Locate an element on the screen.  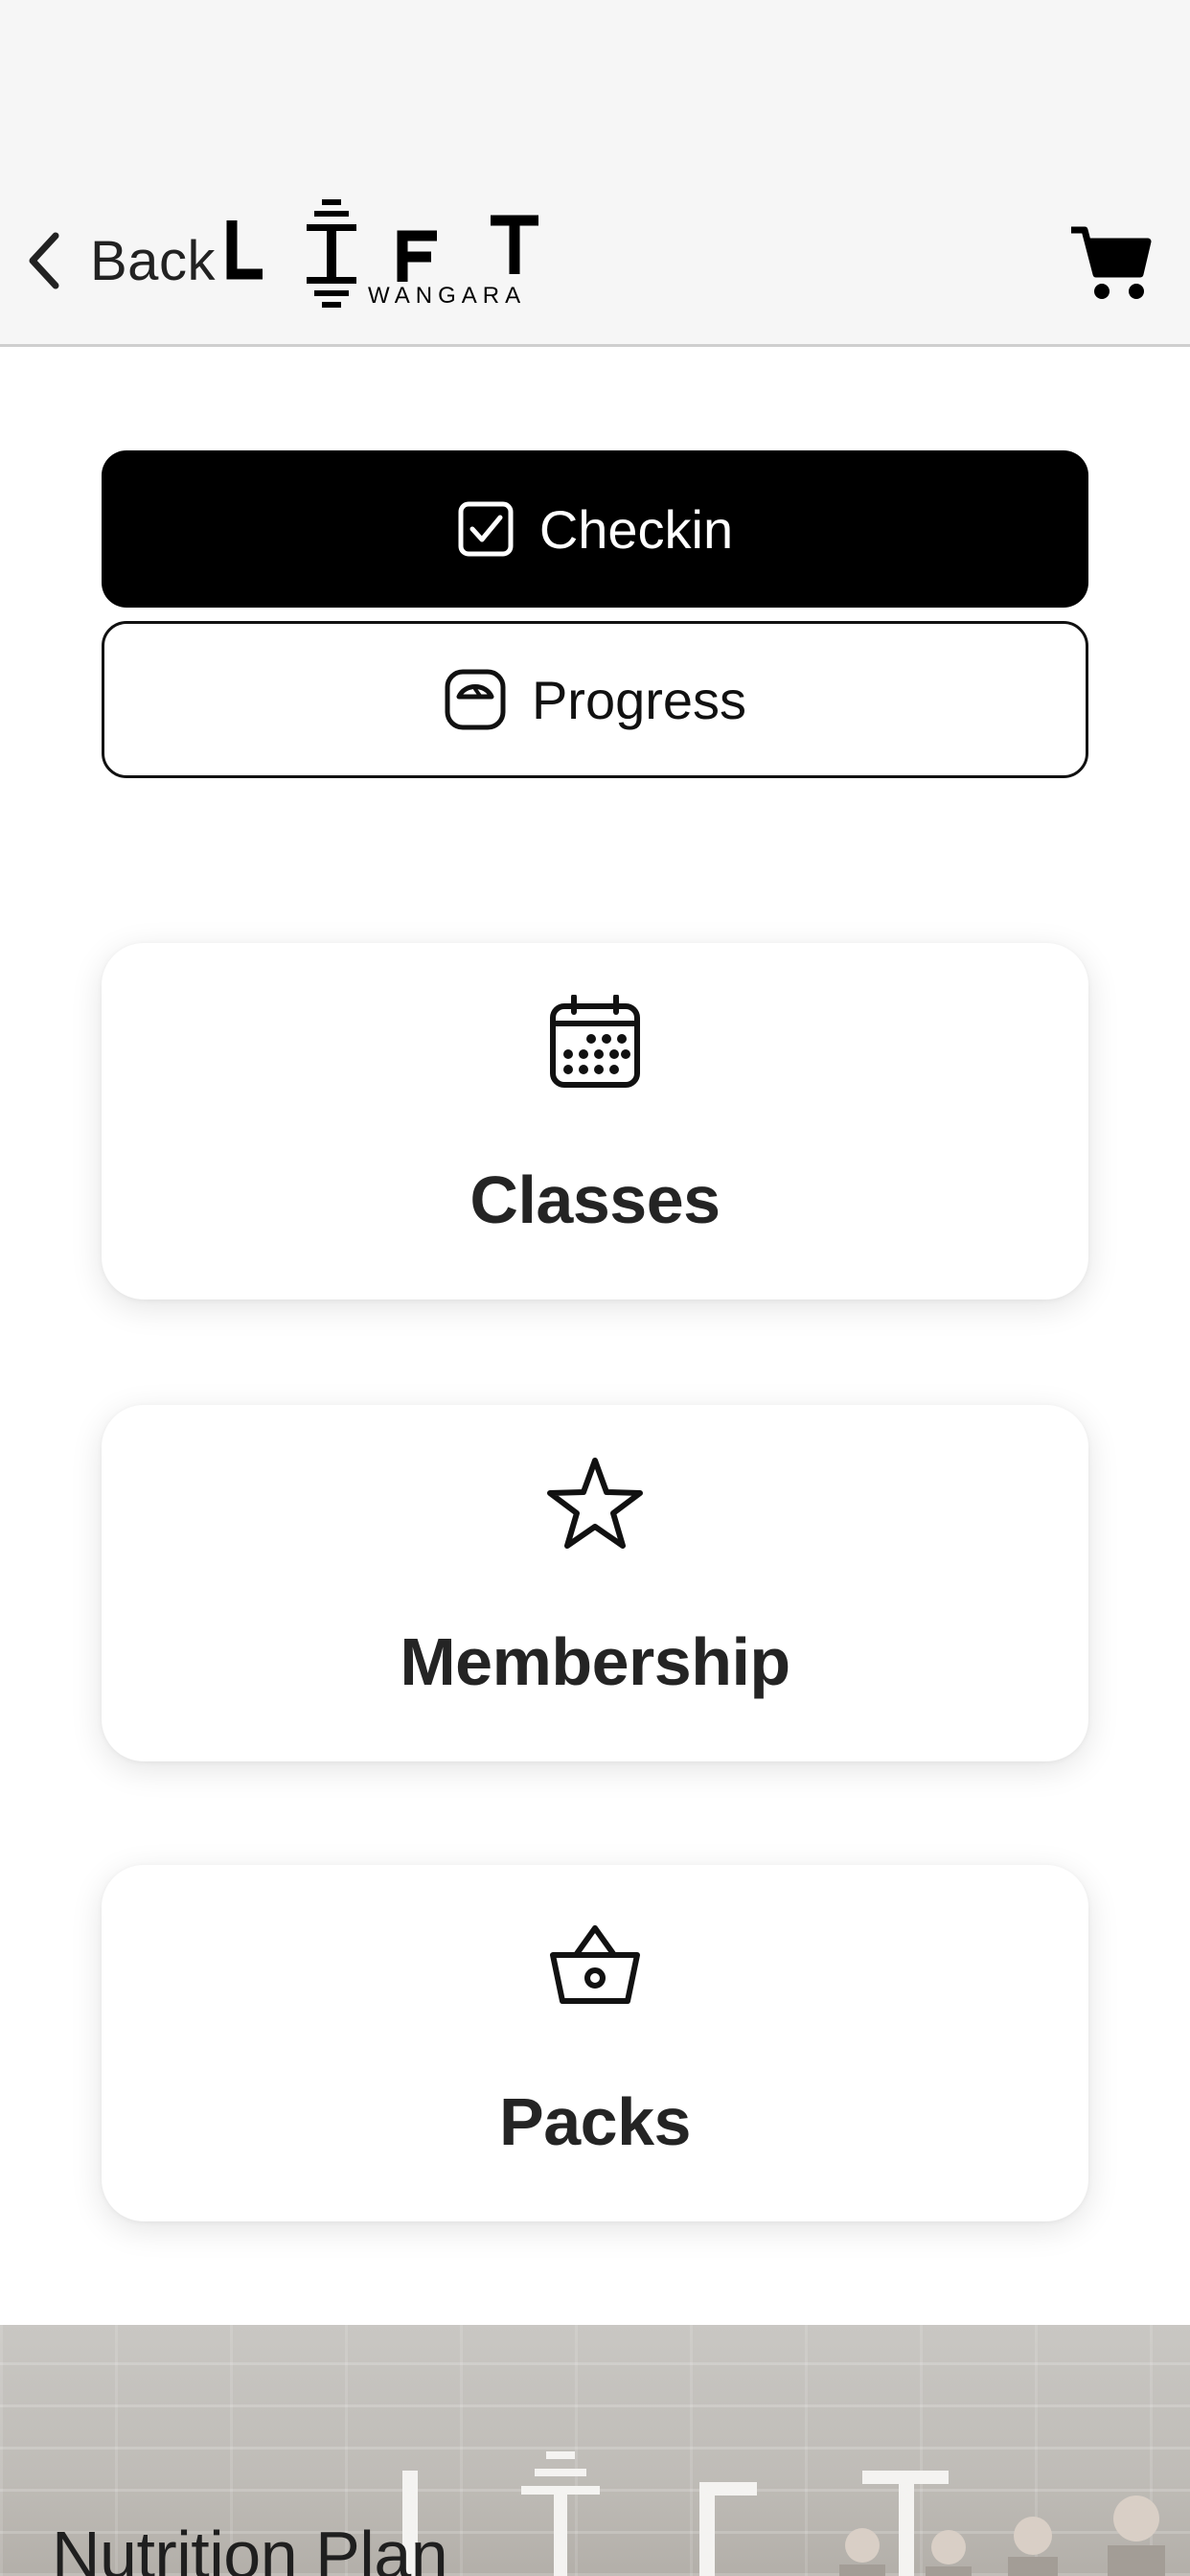
checkin-button: Checkin is located at coordinates (595, 529).